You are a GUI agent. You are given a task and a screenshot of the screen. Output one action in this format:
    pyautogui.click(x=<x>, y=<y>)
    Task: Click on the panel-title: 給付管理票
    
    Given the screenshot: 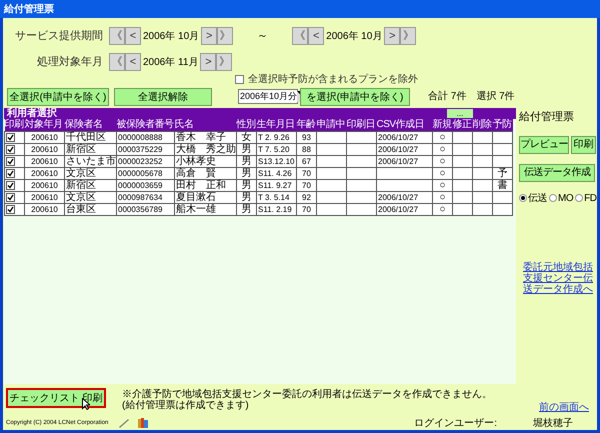 What is the action you would take?
    pyautogui.click(x=547, y=117)
    